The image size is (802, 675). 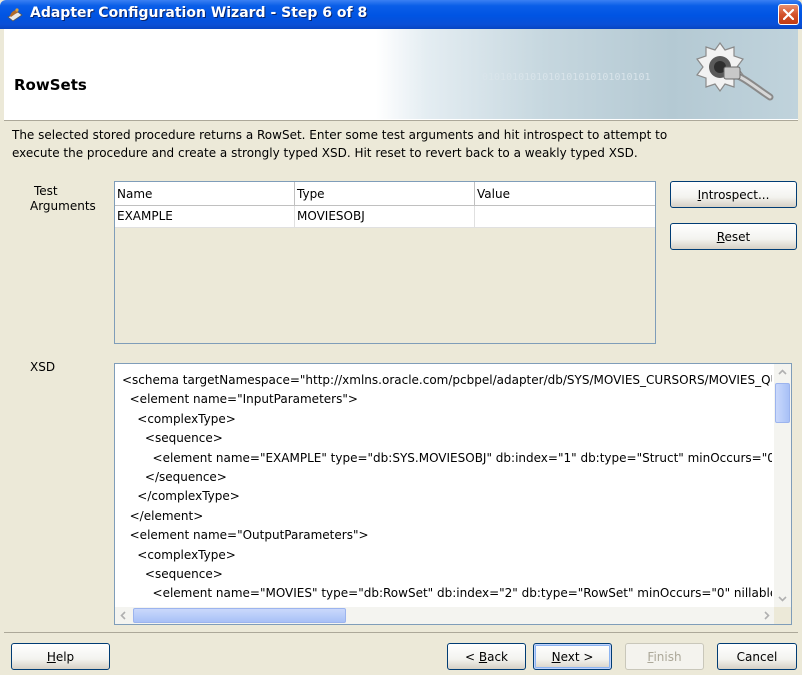 I want to click on test-arguments-label-line2: Arguments, so click(x=63, y=206).